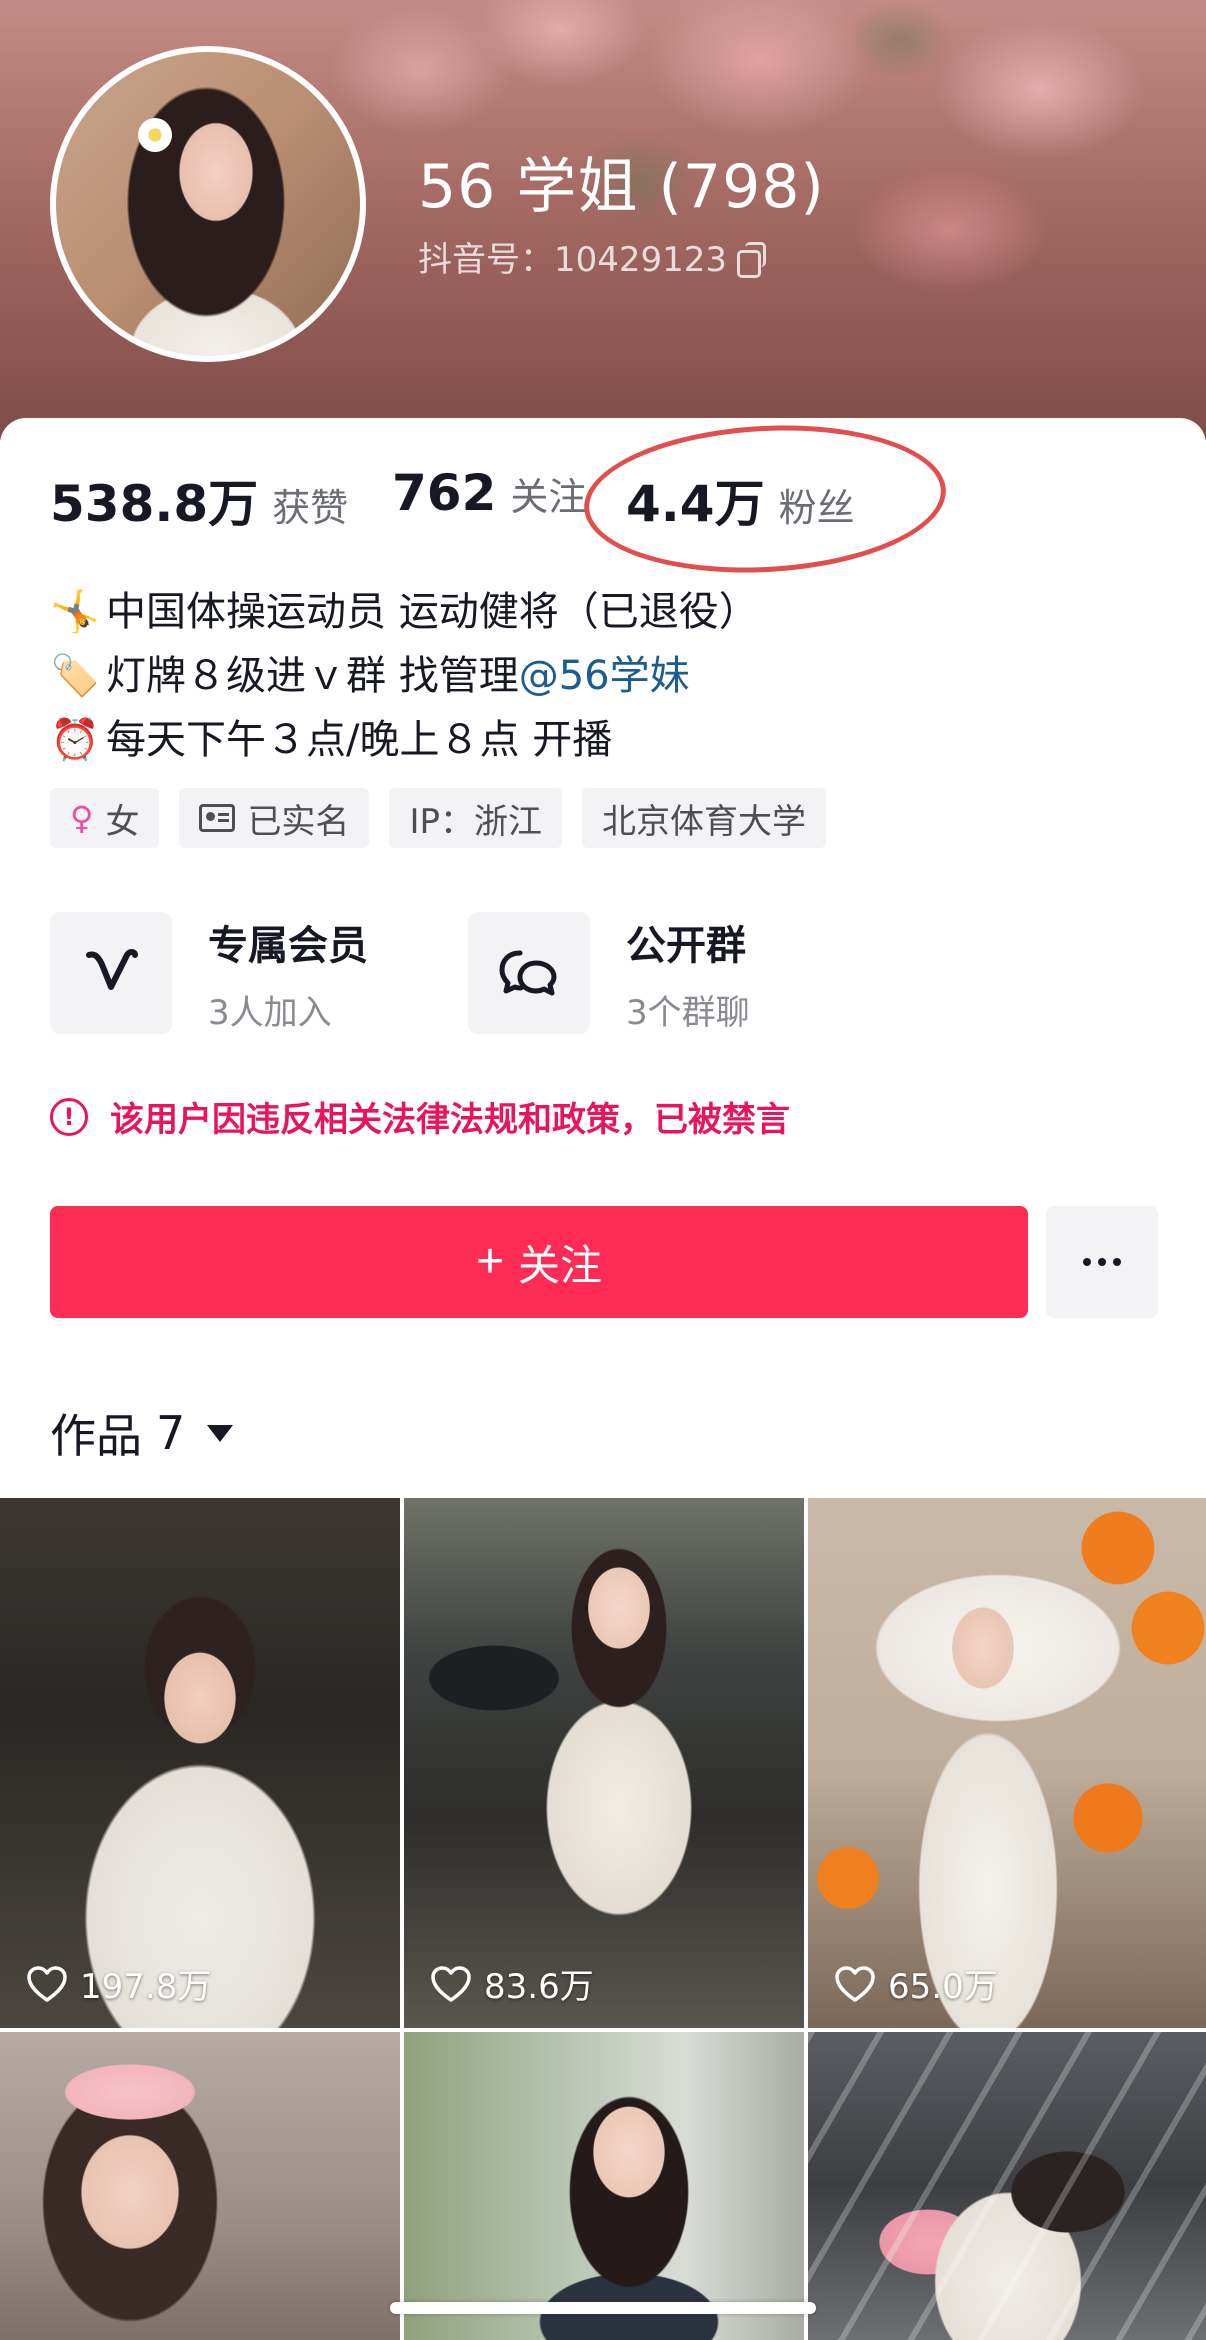  What do you see at coordinates (270, 1012) in the screenshot?
I see `member-count: 3人加入` at bounding box center [270, 1012].